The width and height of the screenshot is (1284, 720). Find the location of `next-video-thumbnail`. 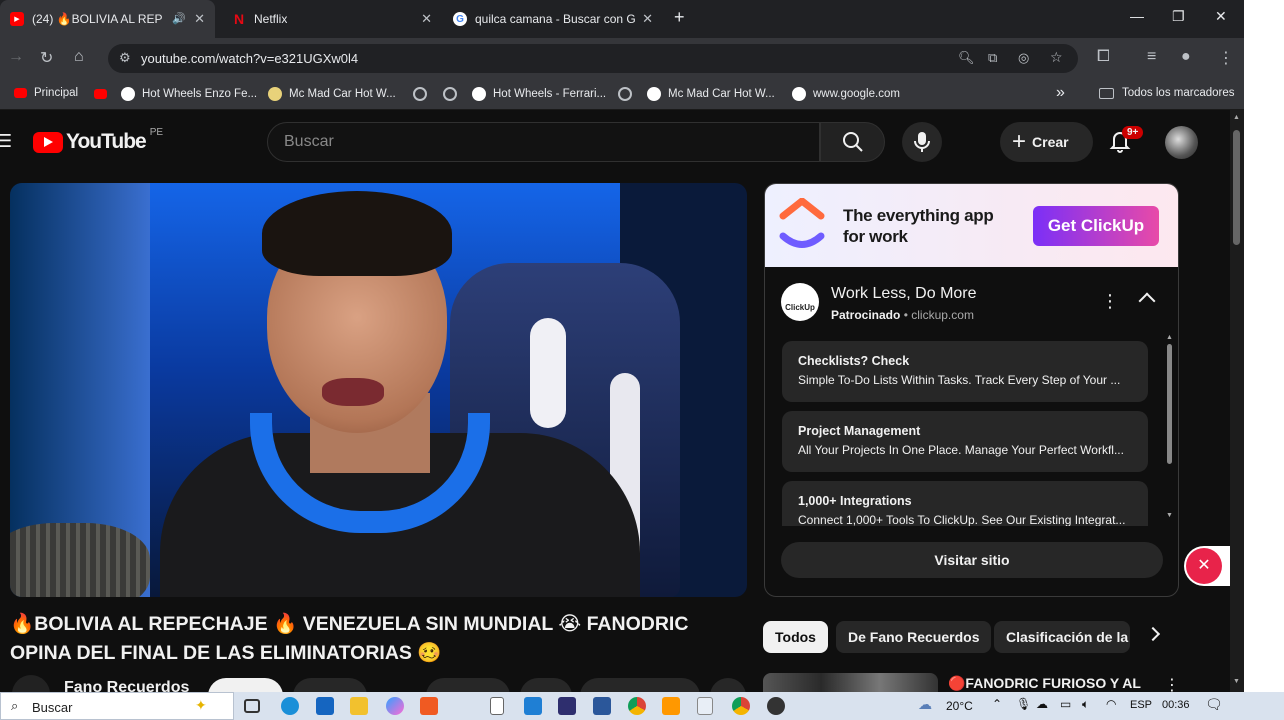

next-video-thumbnail is located at coordinates (850, 682).